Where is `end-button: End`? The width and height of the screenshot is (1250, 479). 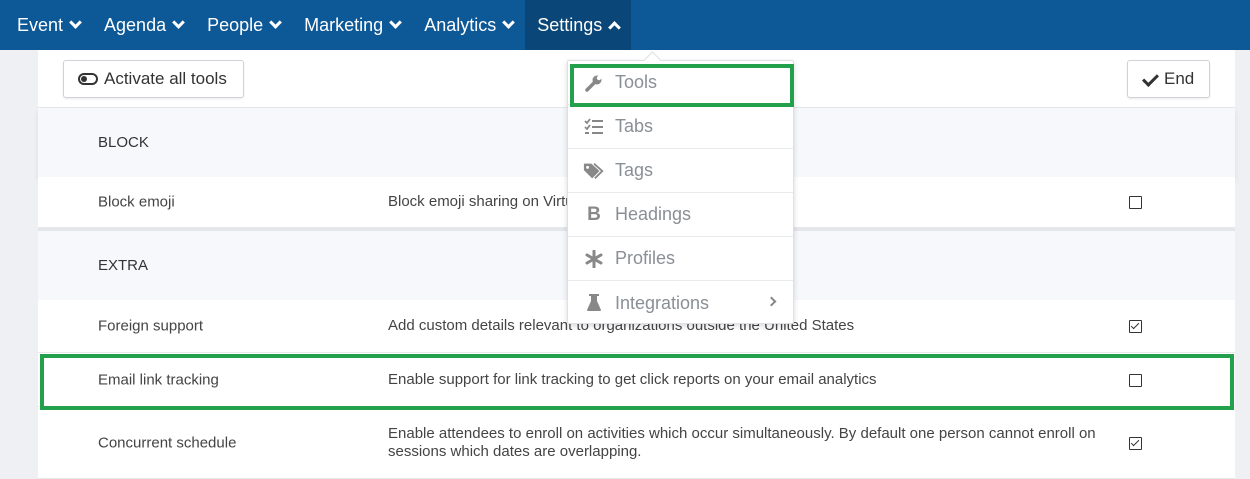
end-button: End is located at coordinates (1168, 79).